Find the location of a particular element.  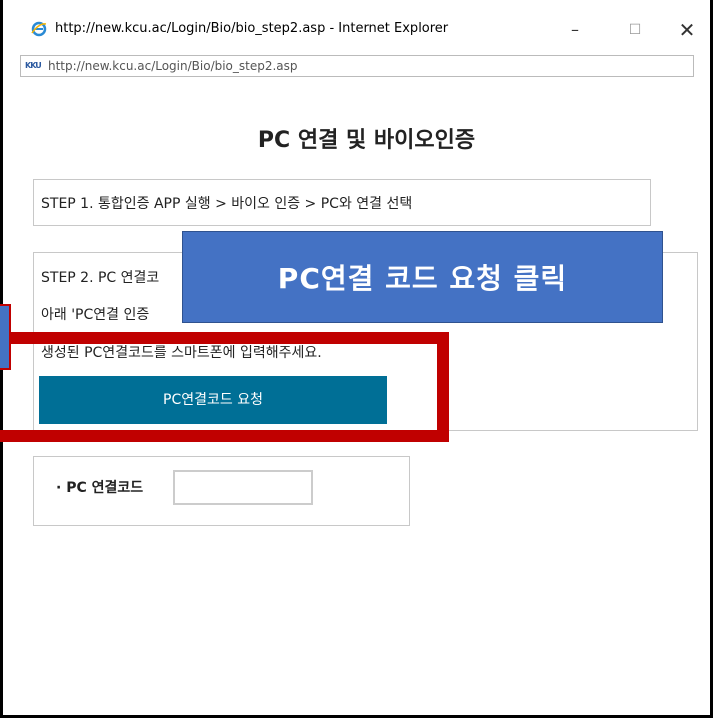

internet-explorer-icon is located at coordinates (39, 29).